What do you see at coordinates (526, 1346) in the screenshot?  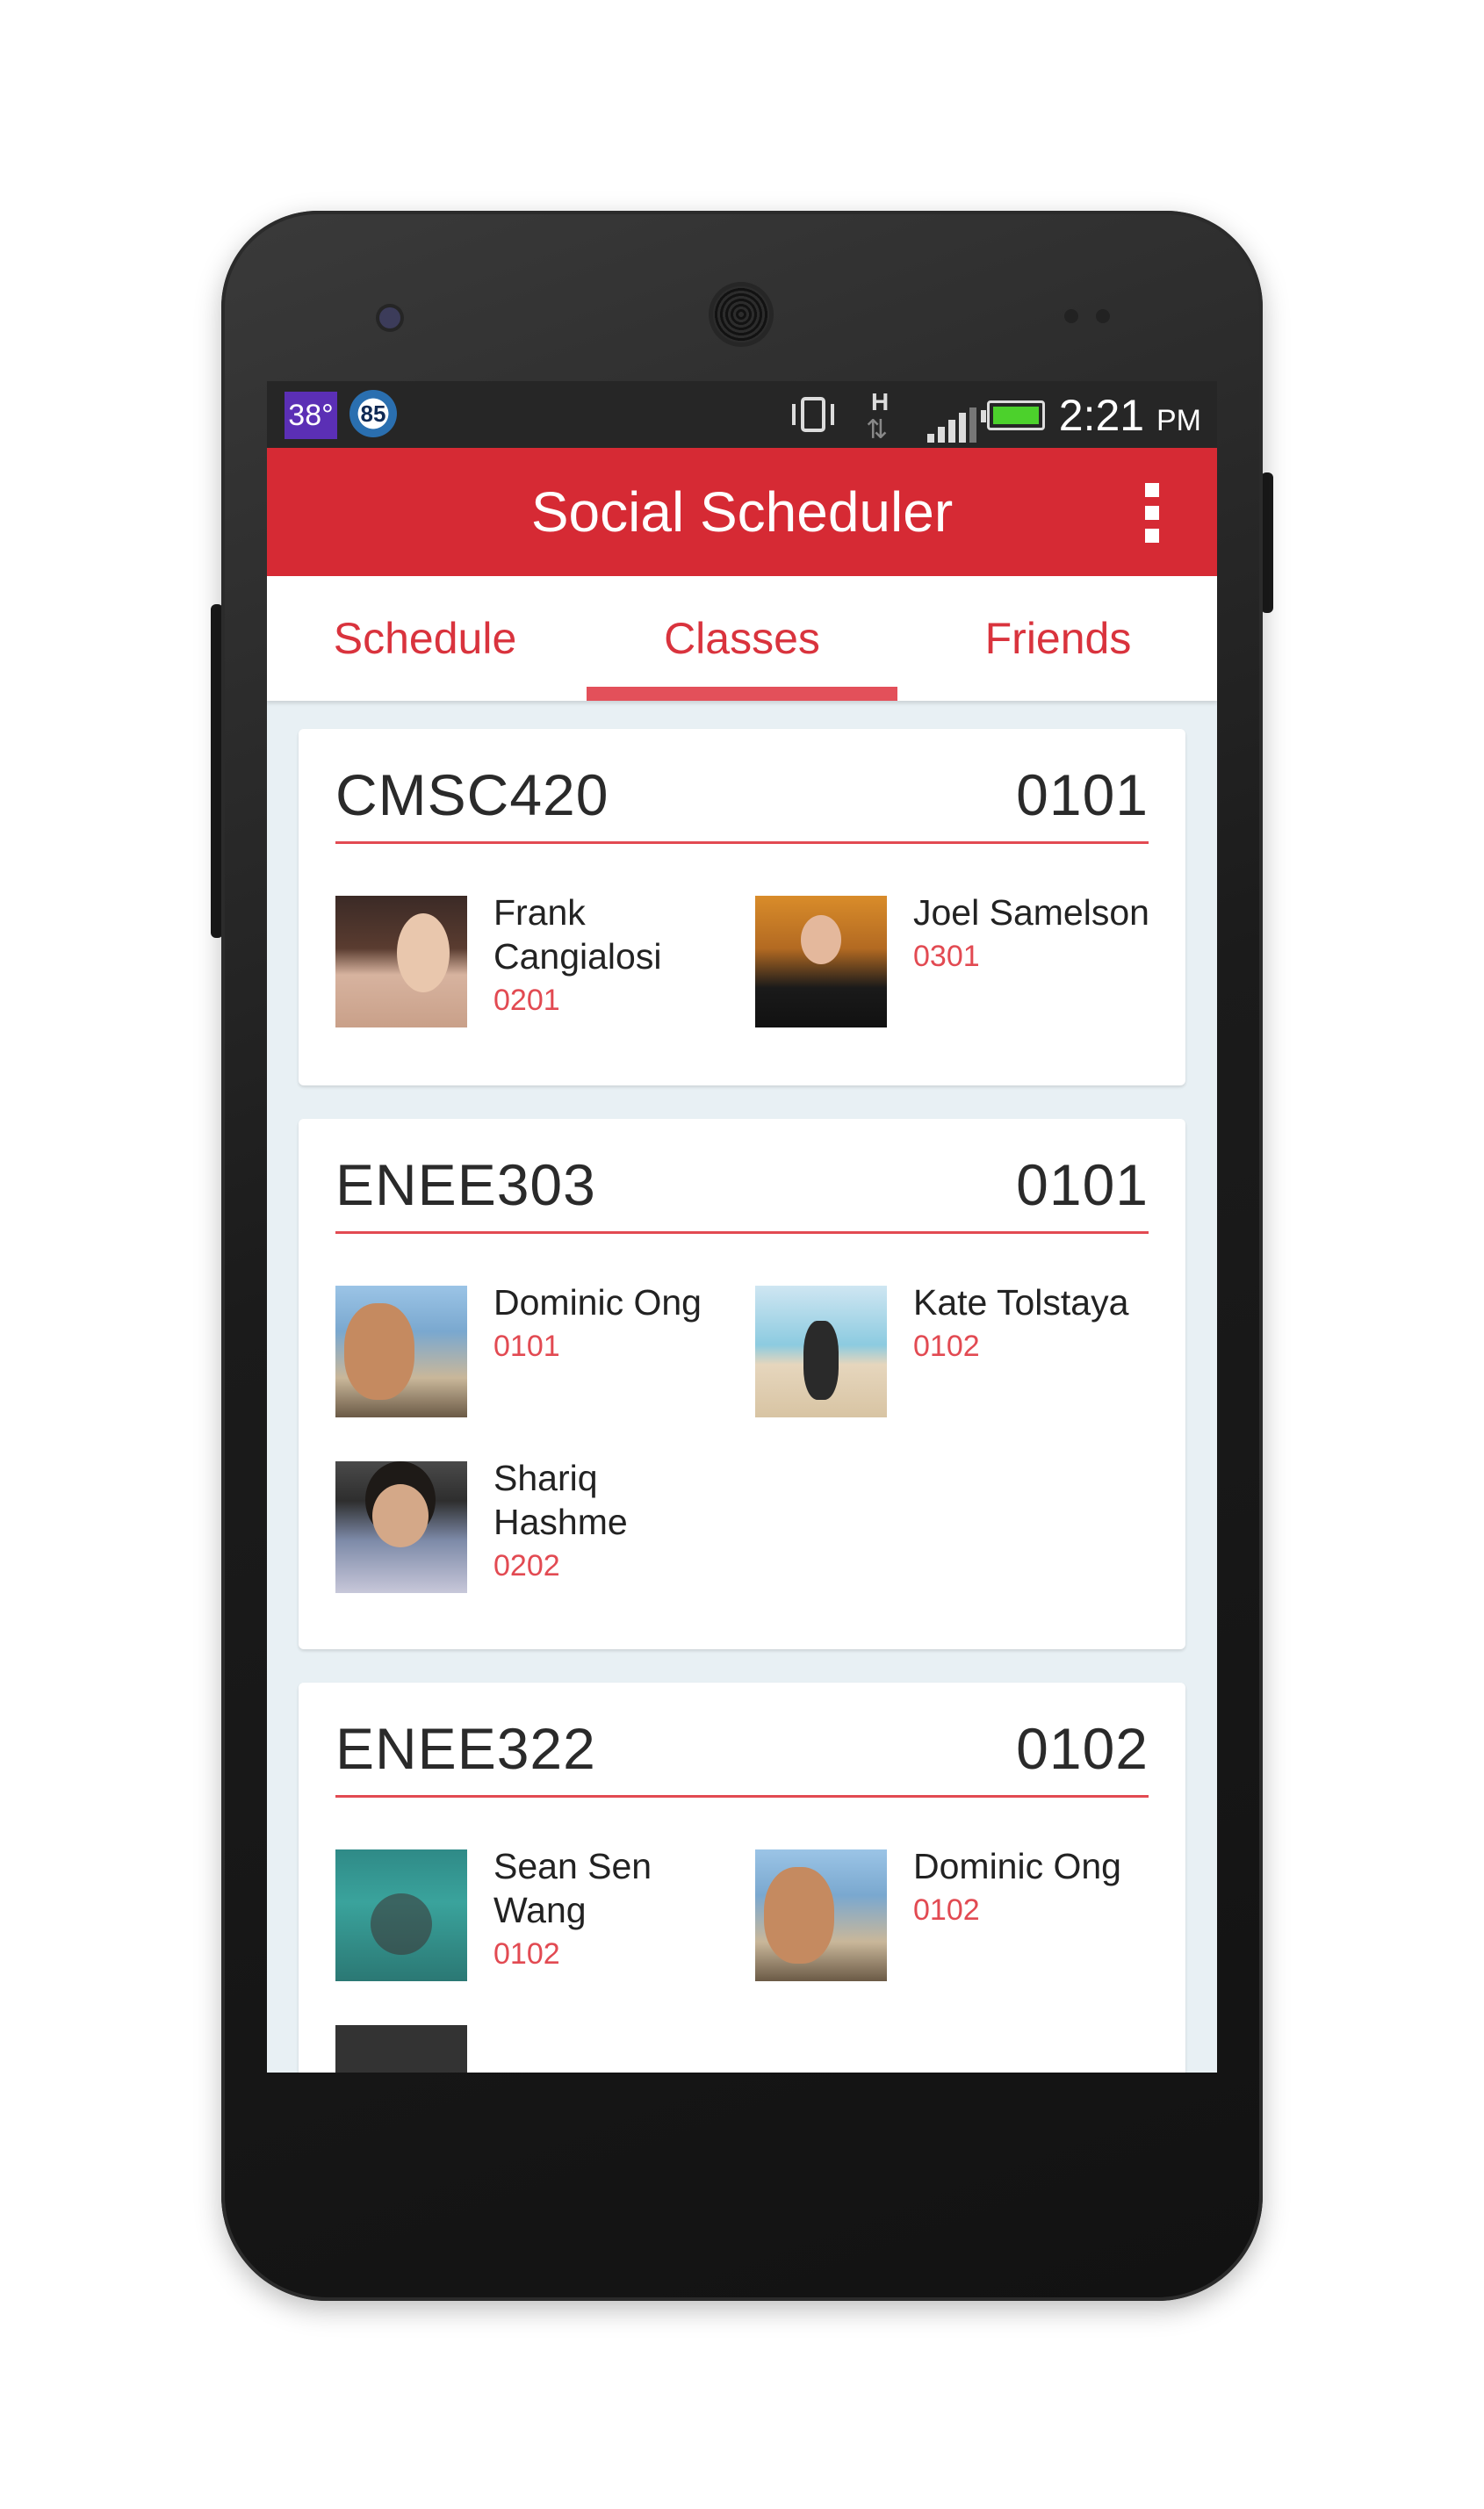 I see `friend-section: 0101` at bounding box center [526, 1346].